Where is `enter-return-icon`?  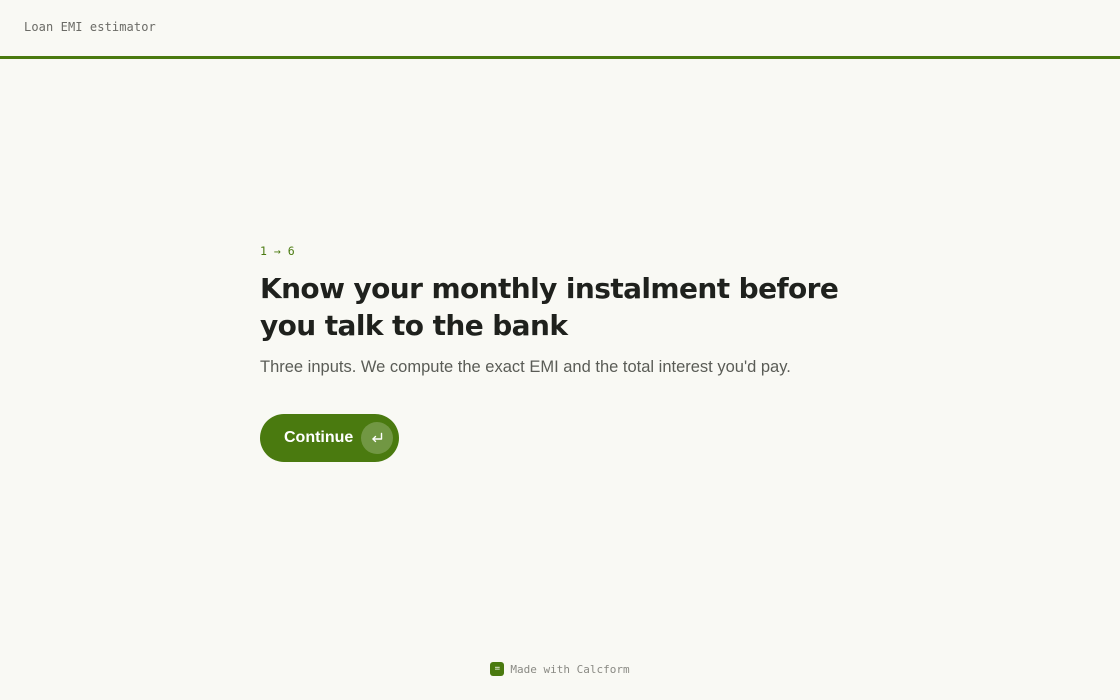
enter-return-icon is located at coordinates (377, 438).